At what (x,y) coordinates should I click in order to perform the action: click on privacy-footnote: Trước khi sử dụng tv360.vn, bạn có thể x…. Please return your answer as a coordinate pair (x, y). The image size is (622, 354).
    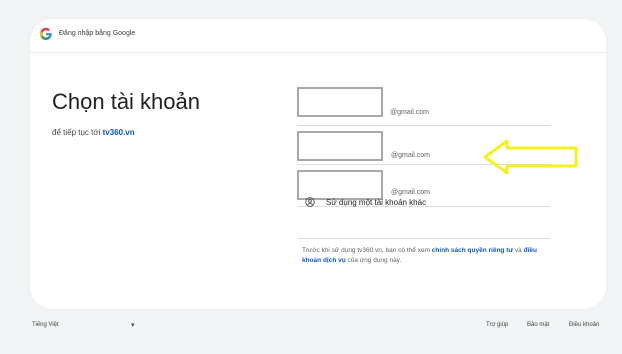
    Looking at the image, I should click on (425, 256).